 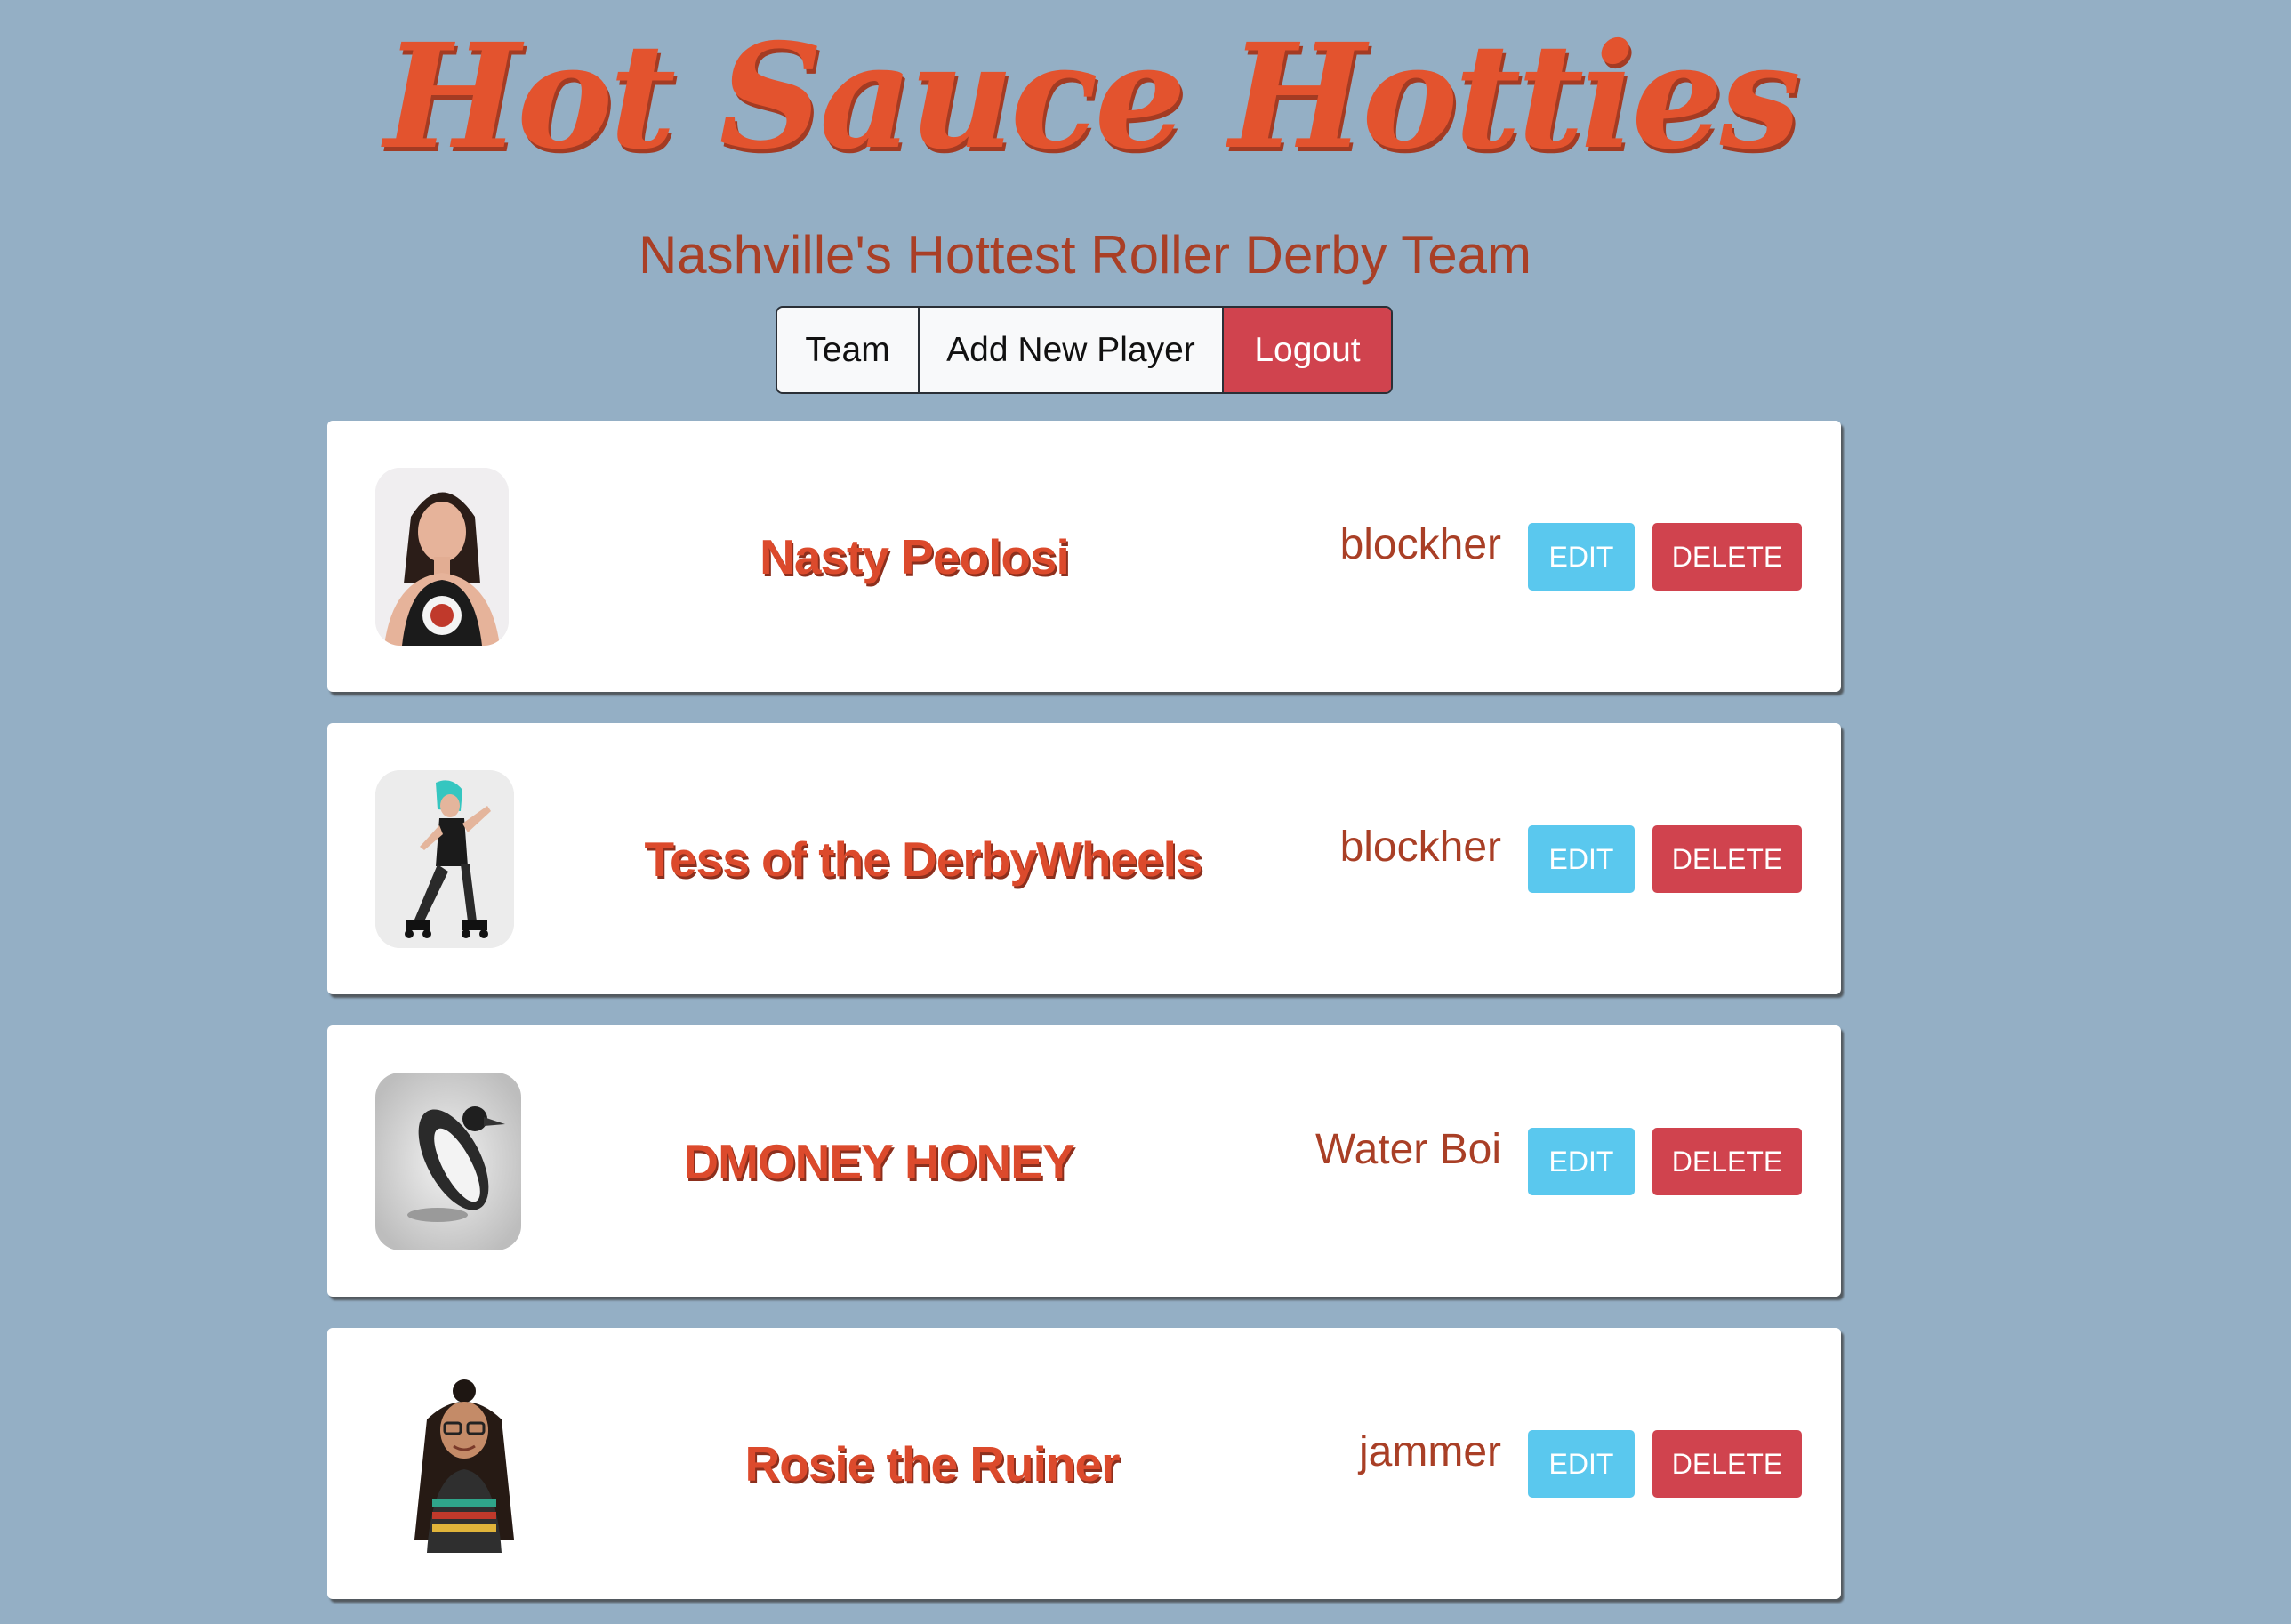 What do you see at coordinates (1084, 556) in the screenshot?
I see `player-card: Nasty Peolosi blockher EDIT DELETE` at bounding box center [1084, 556].